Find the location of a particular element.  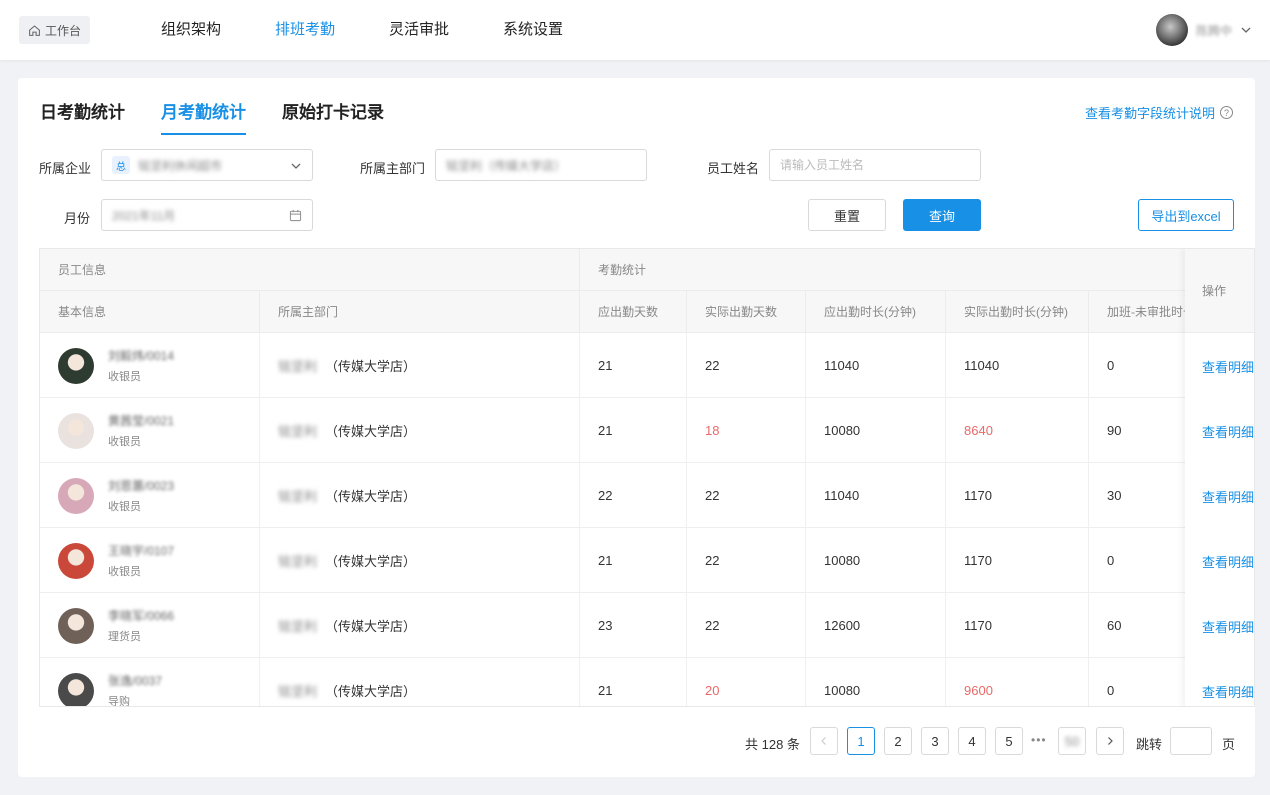

days-actual-cell: 18 is located at coordinates (746, 430).